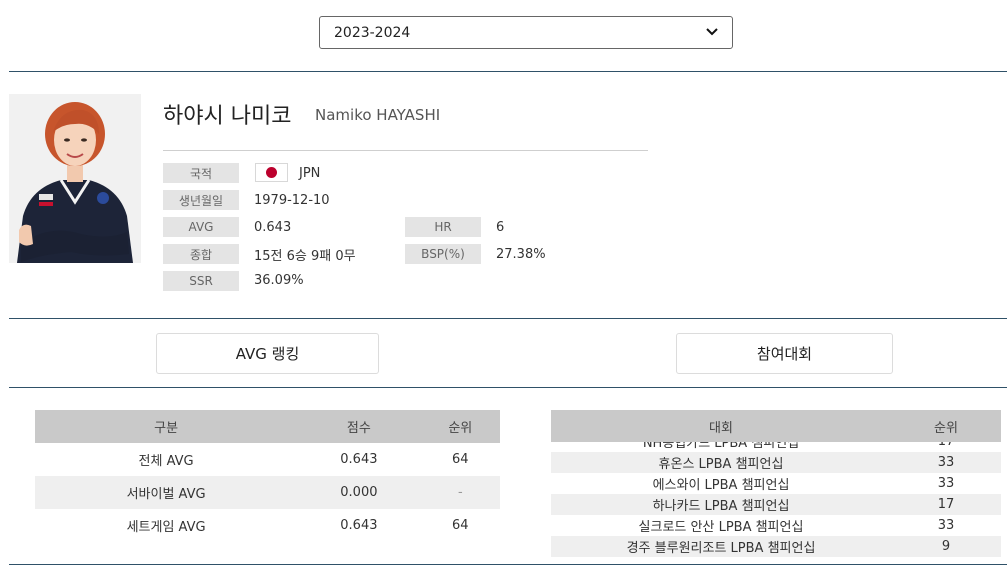 This screenshot has width=1007, height=571. What do you see at coordinates (460, 492) in the screenshot?
I see `table-cell: -` at bounding box center [460, 492].